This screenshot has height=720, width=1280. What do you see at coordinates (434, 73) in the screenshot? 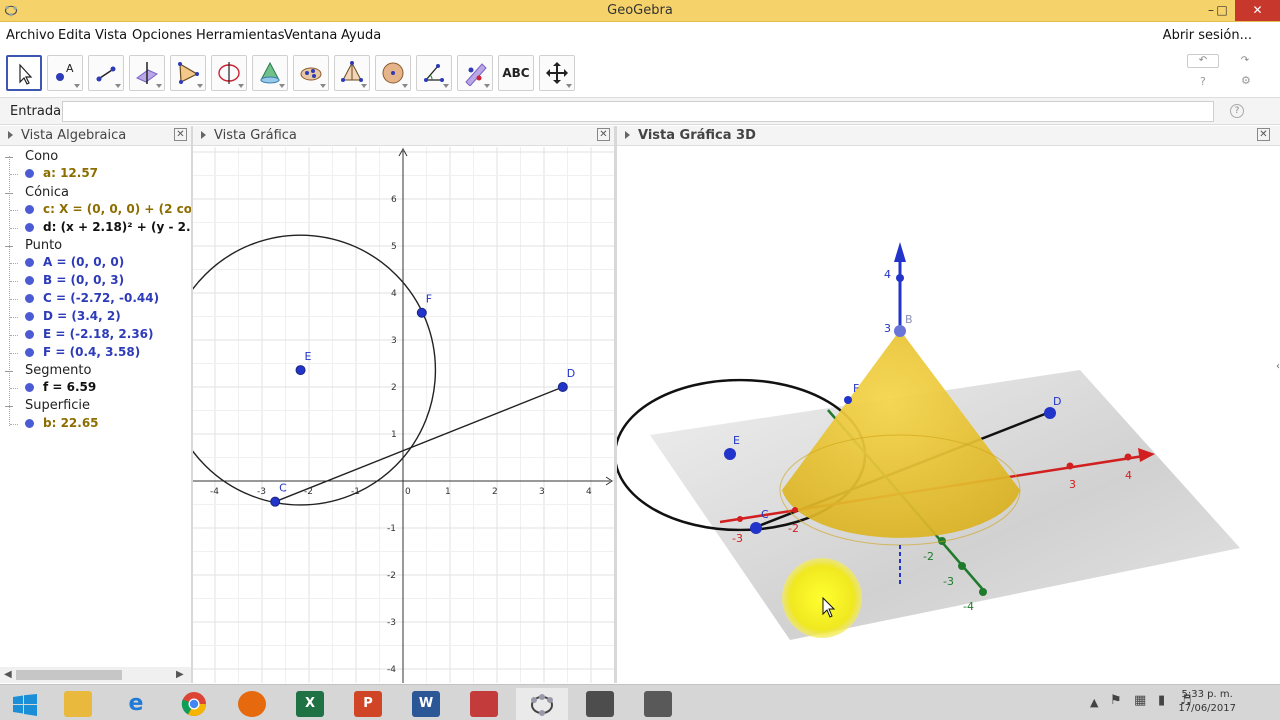
I see `angle-tool-button` at bounding box center [434, 73].